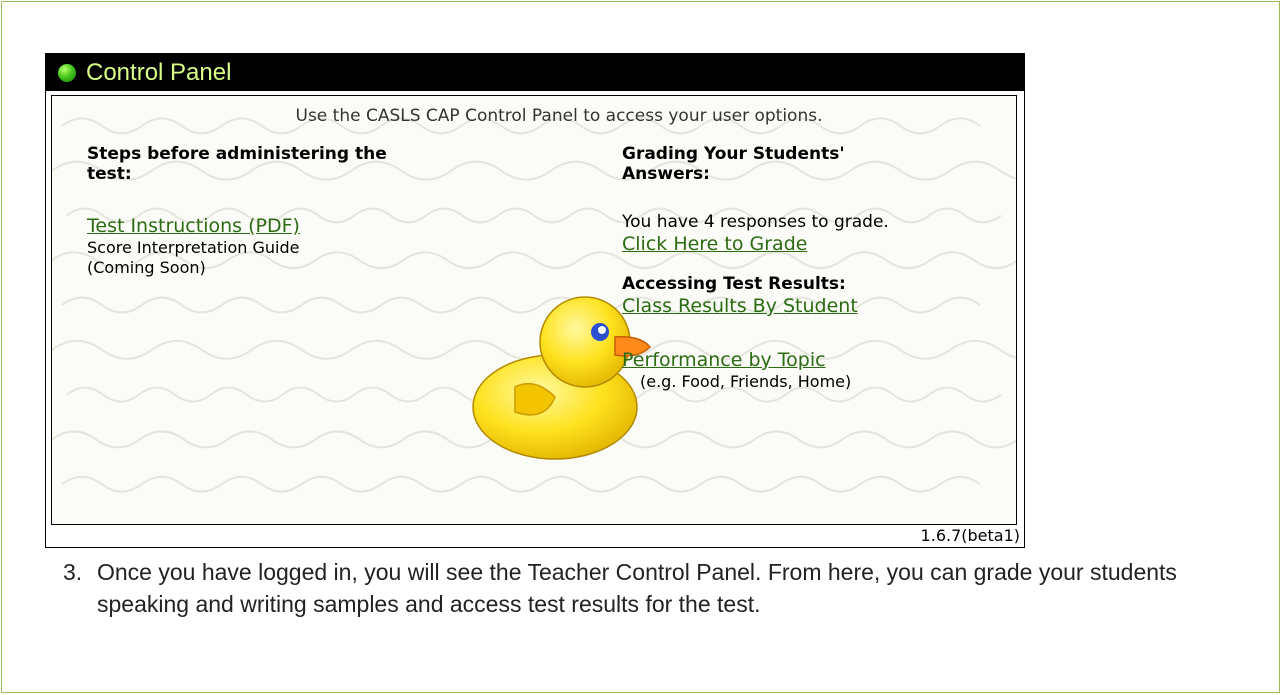 Image resolution: width=1283 pixels, height=695 pixels. What do you see at coordinates (755, 222) in the screenshot?
I see `responses-count: You have 4 responses to grade.` at bounding box center [755, 222].